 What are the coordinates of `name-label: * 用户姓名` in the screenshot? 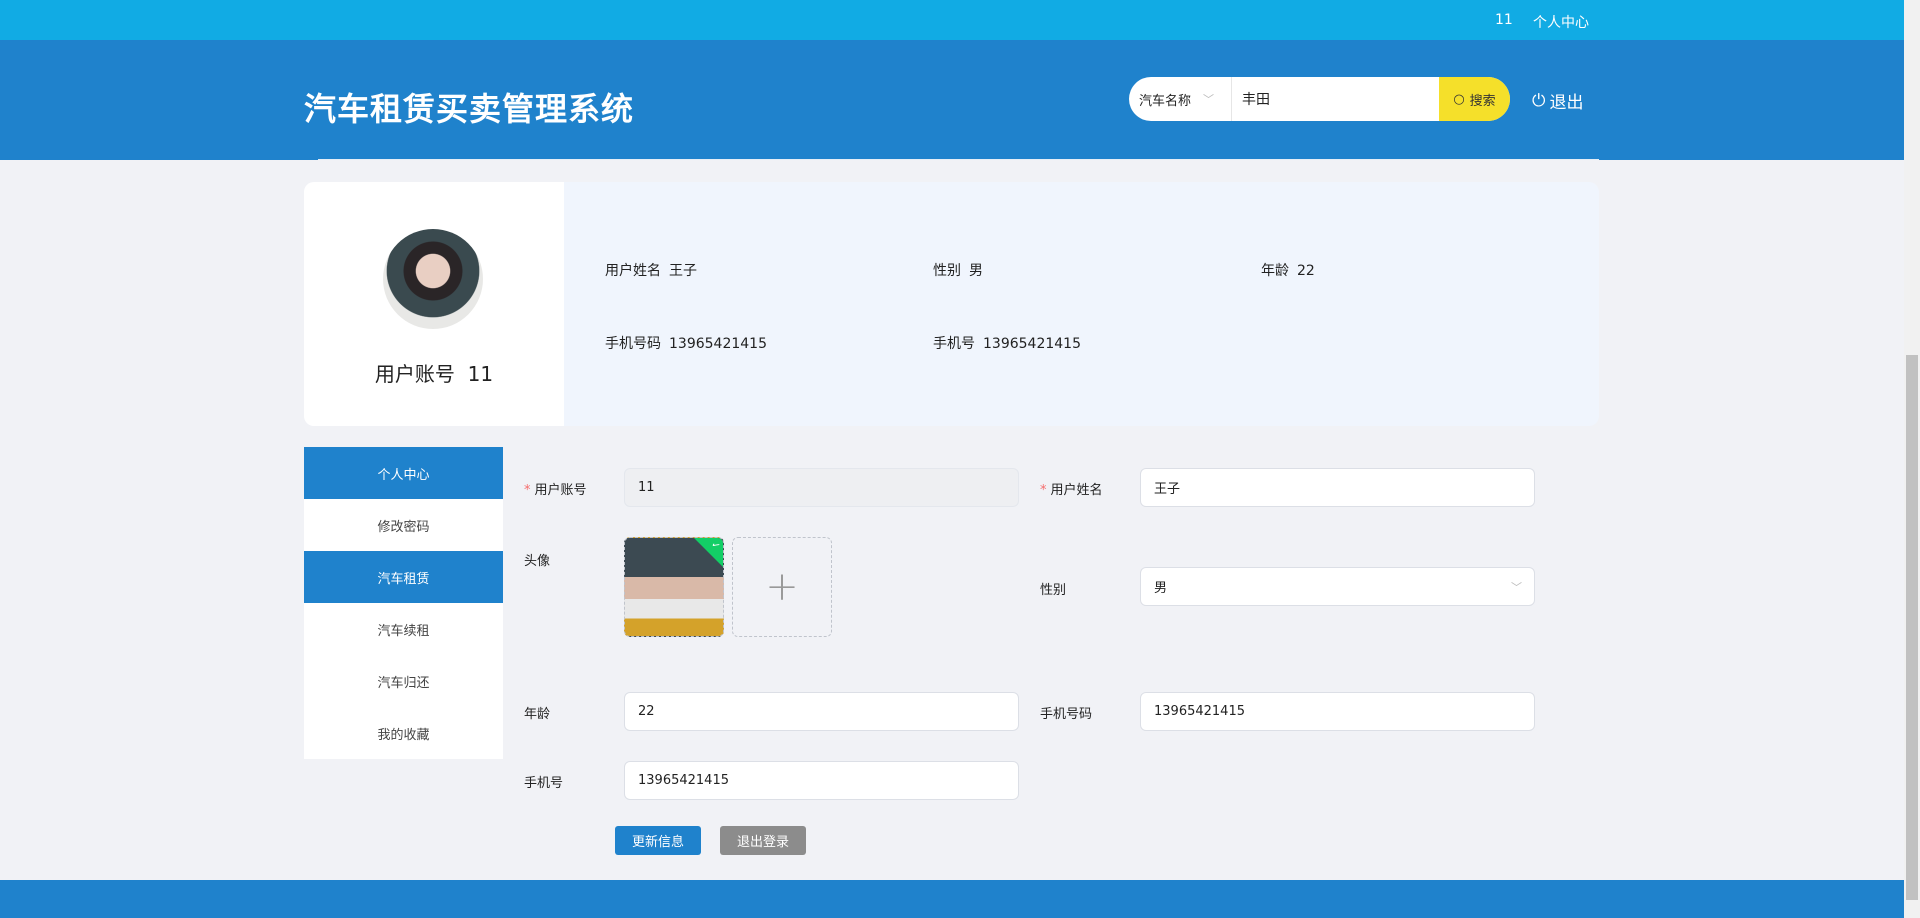 It's located at (1071, 490).